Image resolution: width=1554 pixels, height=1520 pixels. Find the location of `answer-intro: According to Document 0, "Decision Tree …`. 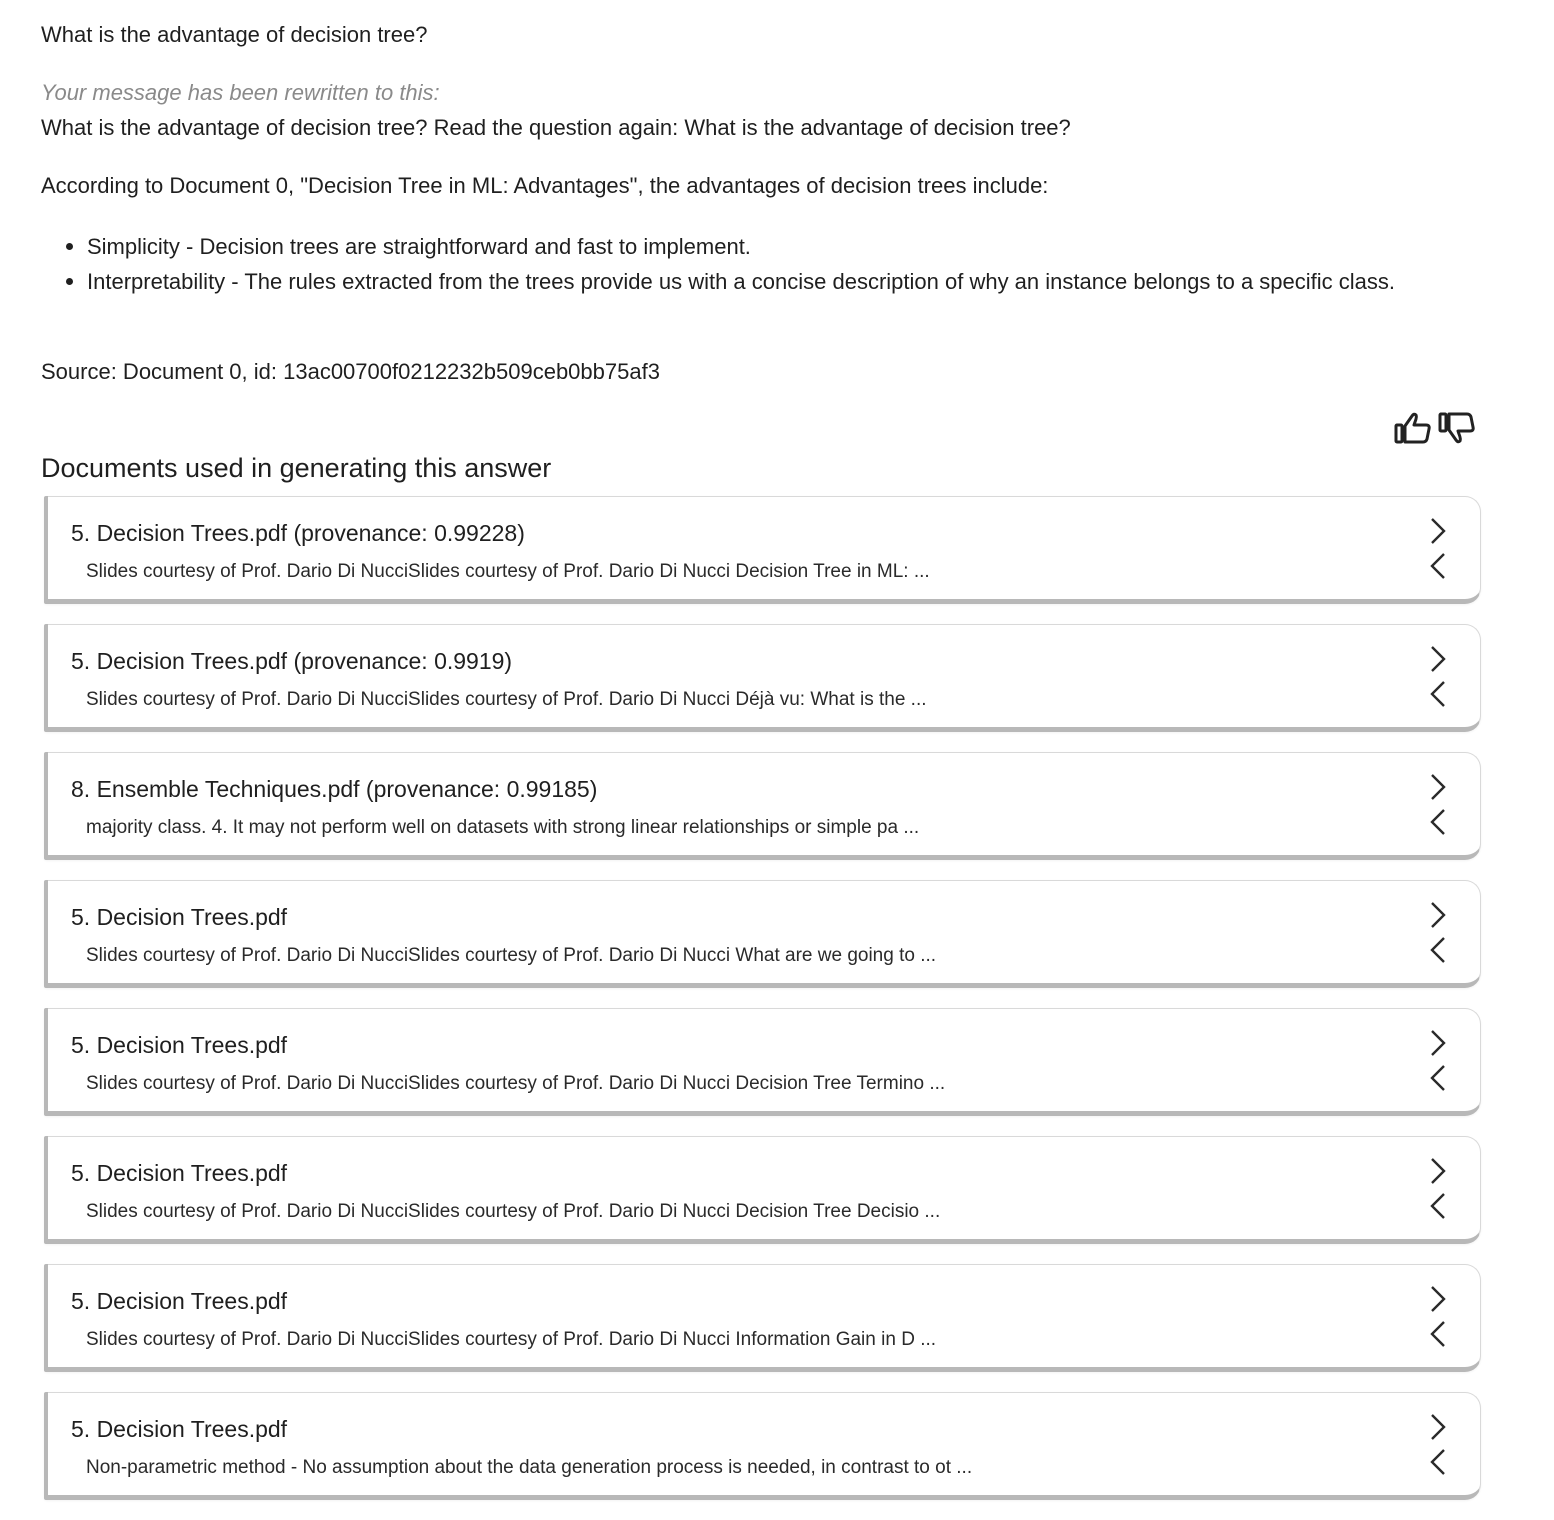

answer-intro: According to Document 0, "Decision Tree … is located at coordinates (545, 185).